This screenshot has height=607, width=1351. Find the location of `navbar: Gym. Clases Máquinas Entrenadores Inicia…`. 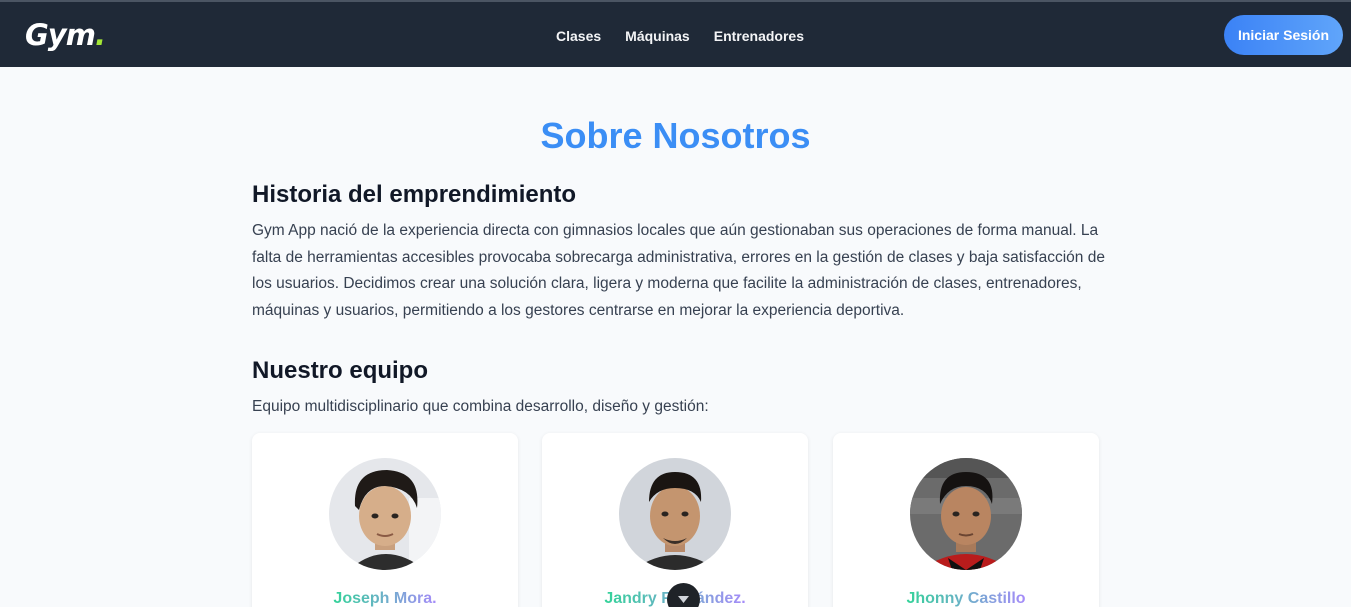

navbar: Gym. Clases Máquinas Entrenadores Inicia… is located at coordinates (675, 34).